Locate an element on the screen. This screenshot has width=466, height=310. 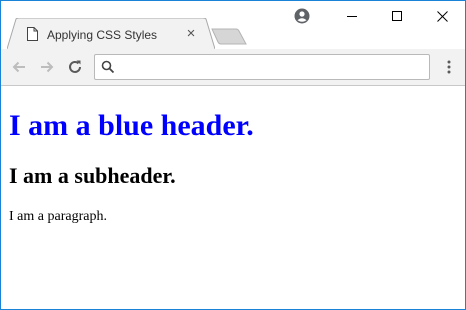
reload-button is located at coordinates (75, 67).